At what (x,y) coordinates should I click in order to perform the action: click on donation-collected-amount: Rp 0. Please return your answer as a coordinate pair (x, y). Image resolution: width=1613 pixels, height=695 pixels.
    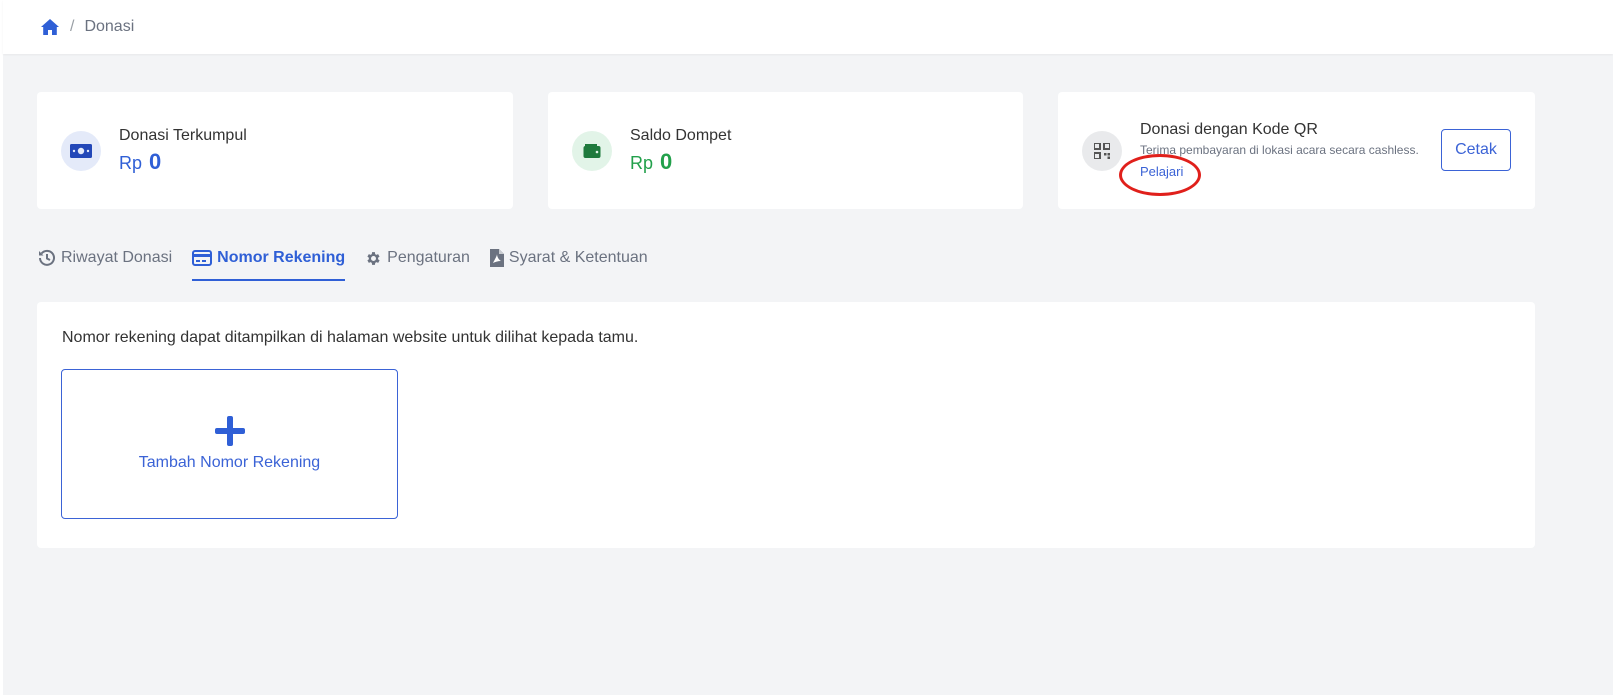
    Looking at the image, I should click on (183, 162).